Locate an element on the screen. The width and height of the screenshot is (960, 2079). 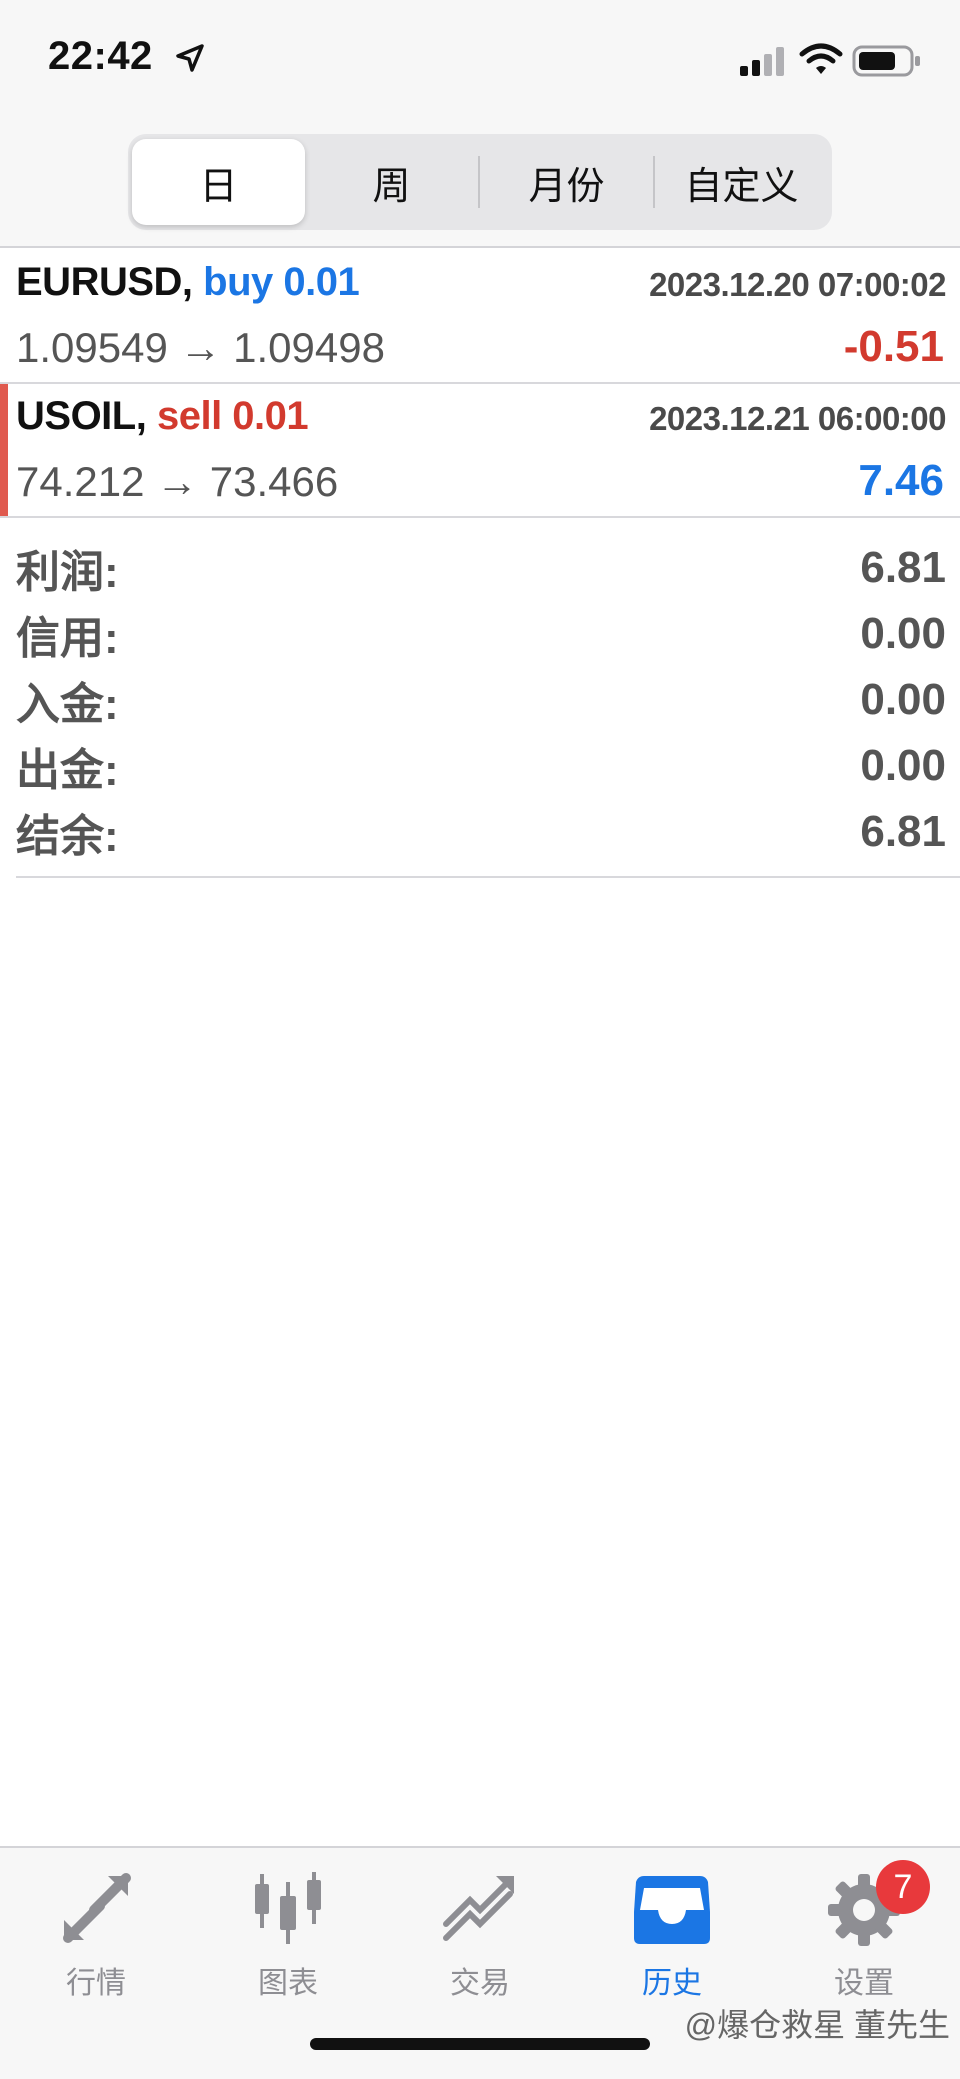
trade-profit: -0.51 is located at coordinates (893, 346).